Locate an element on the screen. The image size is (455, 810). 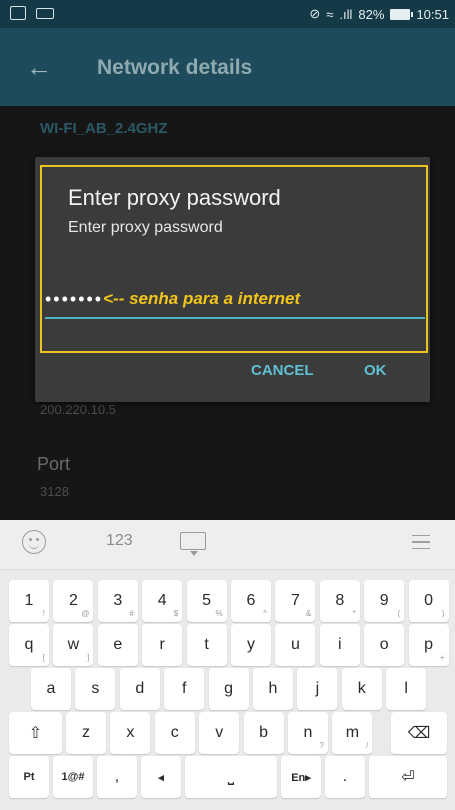
language-en-key: En▸ is located at coordinates (301, 777).